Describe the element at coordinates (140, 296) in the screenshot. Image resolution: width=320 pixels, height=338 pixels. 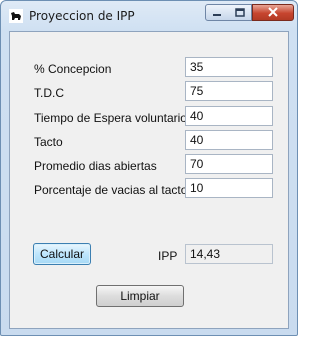
I see `limpiar-button: Limpiar` at that location.